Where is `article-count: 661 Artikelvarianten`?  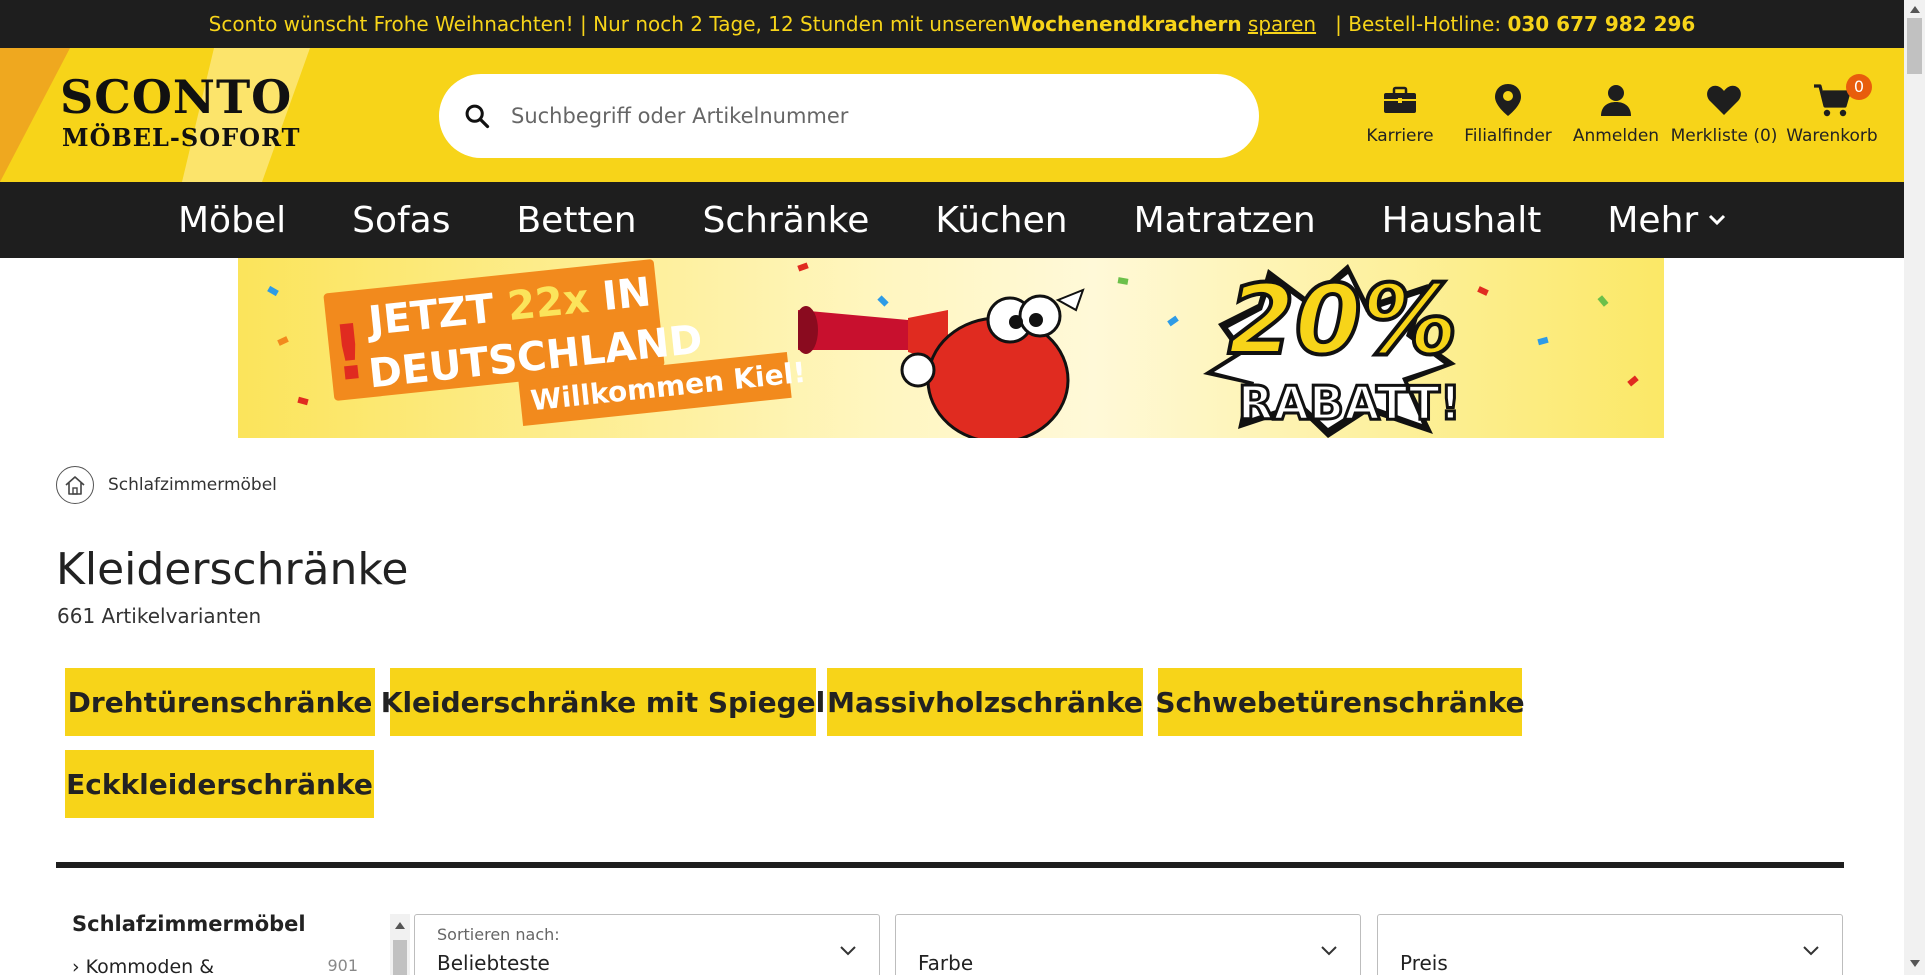 article-count: 661 Artikelvarianten is located at coordinates (159, 616).